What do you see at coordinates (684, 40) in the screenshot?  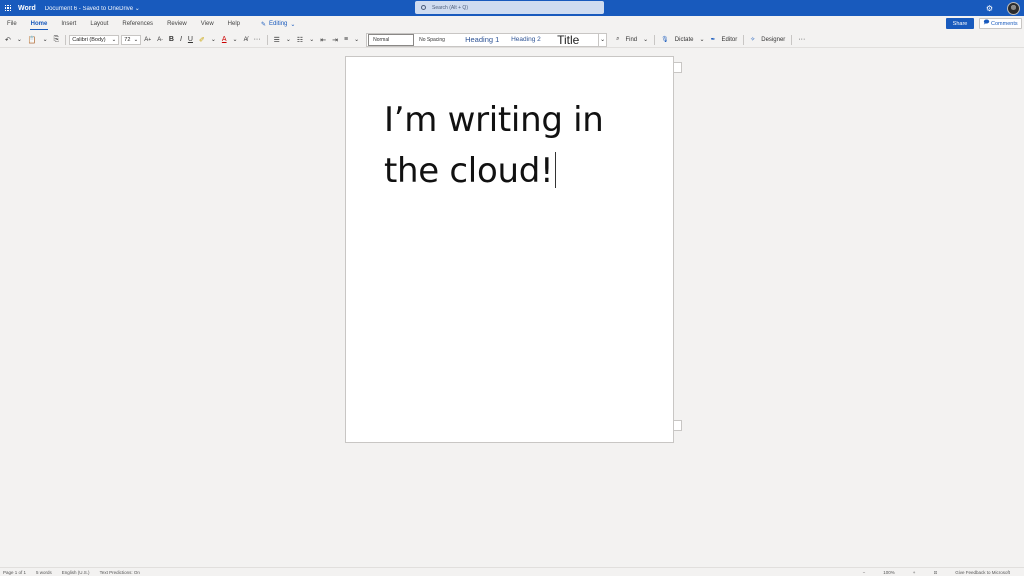 I see `dictate-button: Dictate` at bounding box center [684, 40].